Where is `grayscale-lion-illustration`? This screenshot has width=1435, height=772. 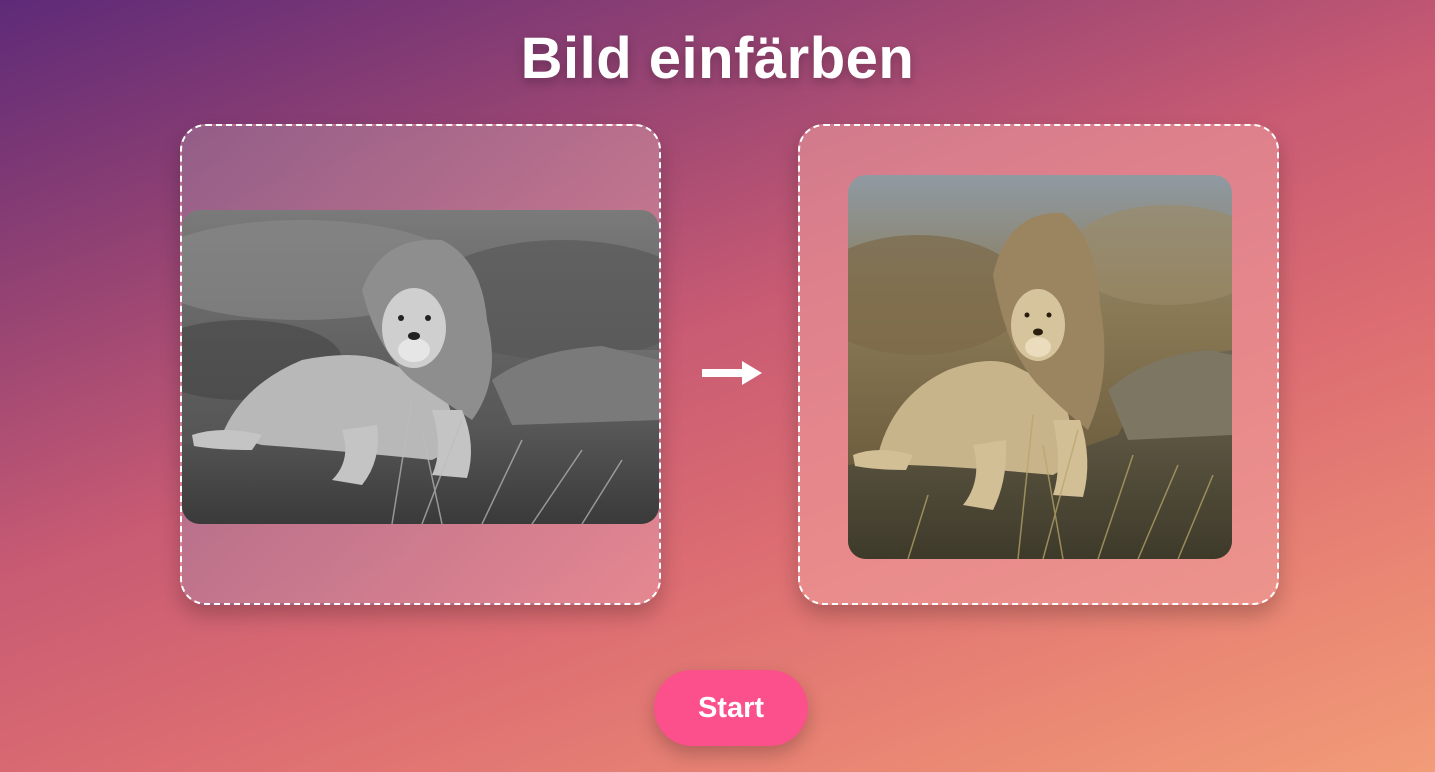
grayscale-lion-illustration is located at coordinates (420, 367).